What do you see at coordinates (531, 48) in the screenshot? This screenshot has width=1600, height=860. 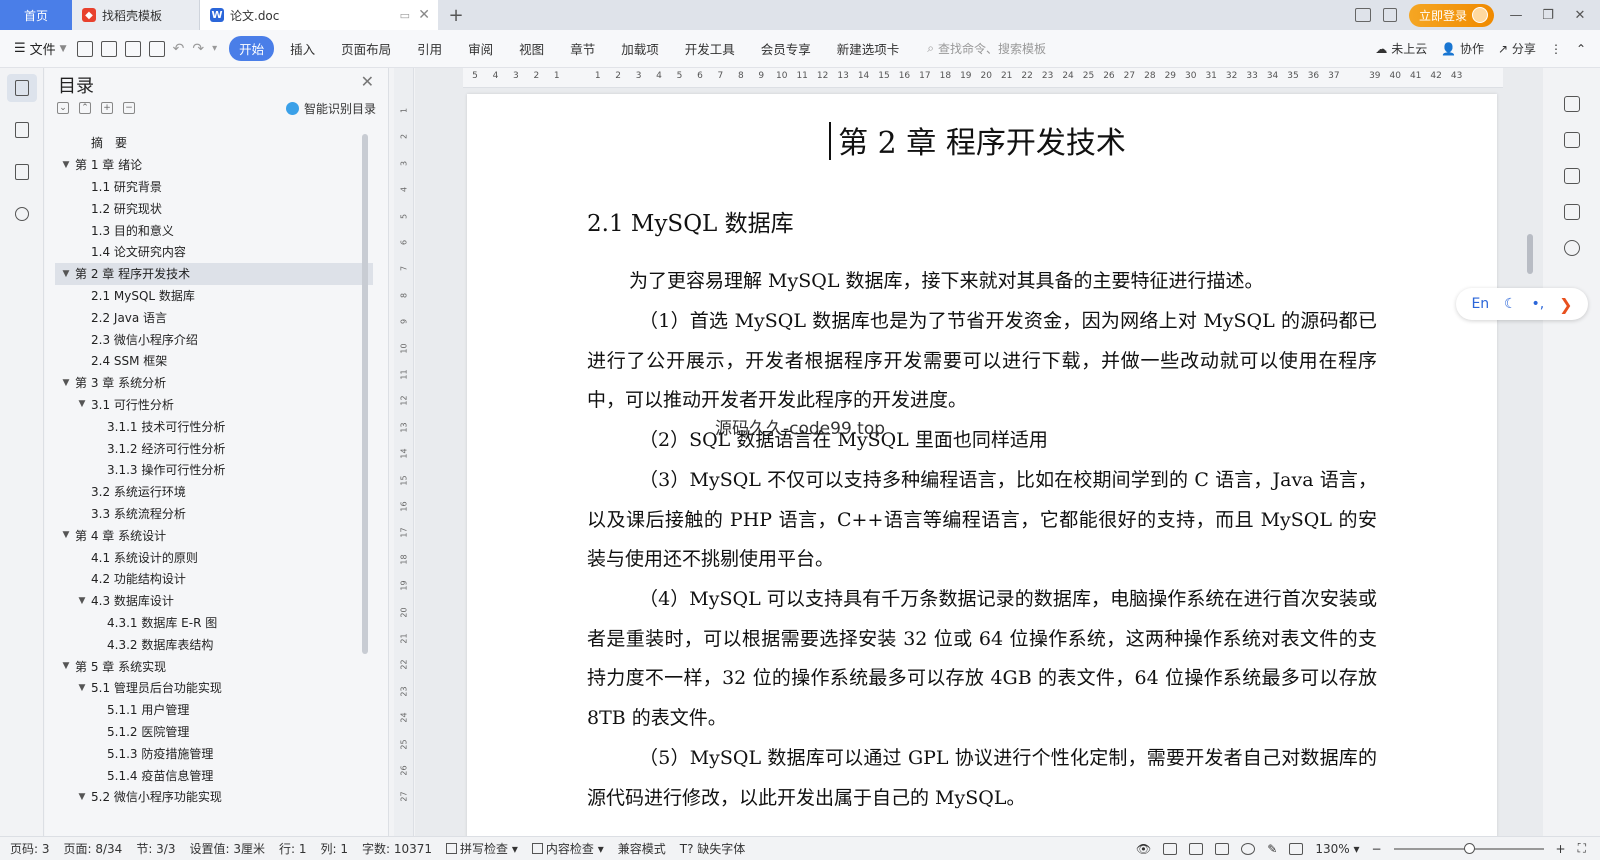 I see `ribbon-tab-view: 视图` at bounding box center [531, 48].